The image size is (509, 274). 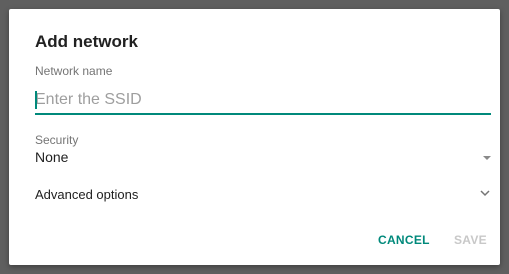 I want to click on security-value: None, so click(x=52, y=157).